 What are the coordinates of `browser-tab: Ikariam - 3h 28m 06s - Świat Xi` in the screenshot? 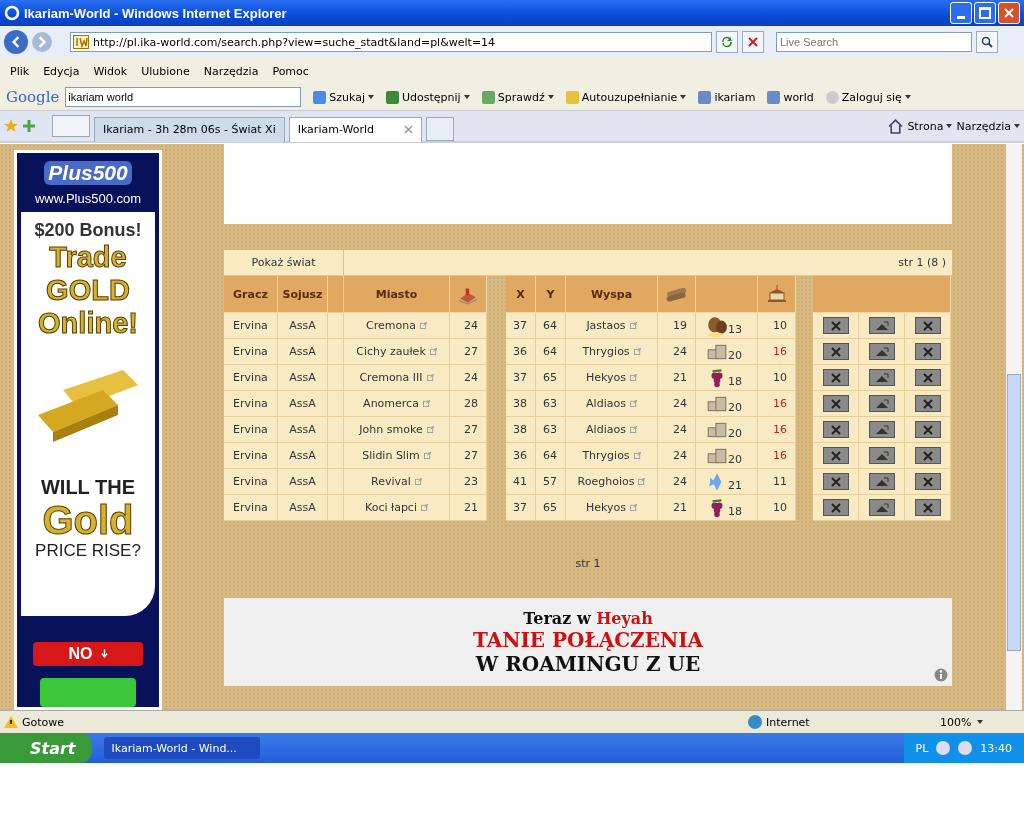 It's located at (189, 129).